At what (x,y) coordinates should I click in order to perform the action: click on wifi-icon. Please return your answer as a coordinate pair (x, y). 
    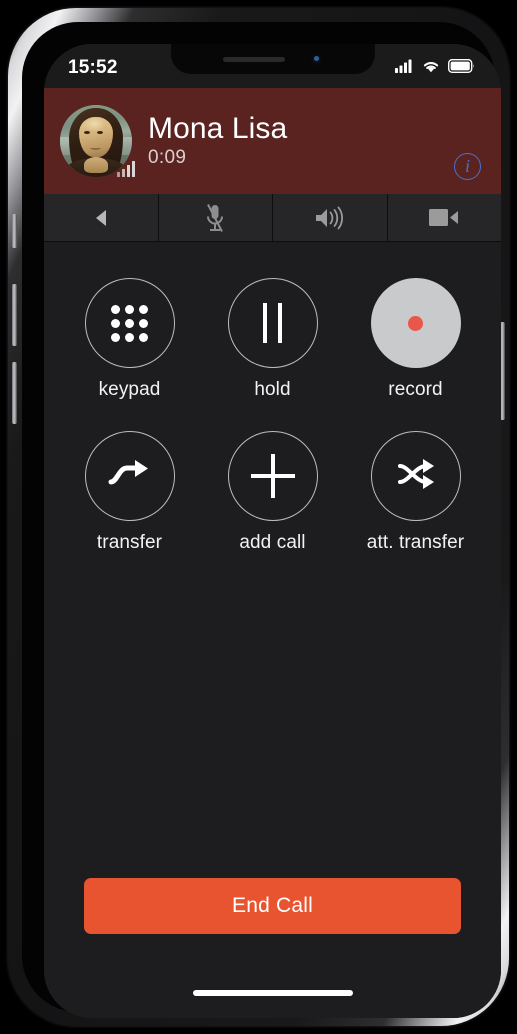
    Looking at the image, I should click on (431, 68).